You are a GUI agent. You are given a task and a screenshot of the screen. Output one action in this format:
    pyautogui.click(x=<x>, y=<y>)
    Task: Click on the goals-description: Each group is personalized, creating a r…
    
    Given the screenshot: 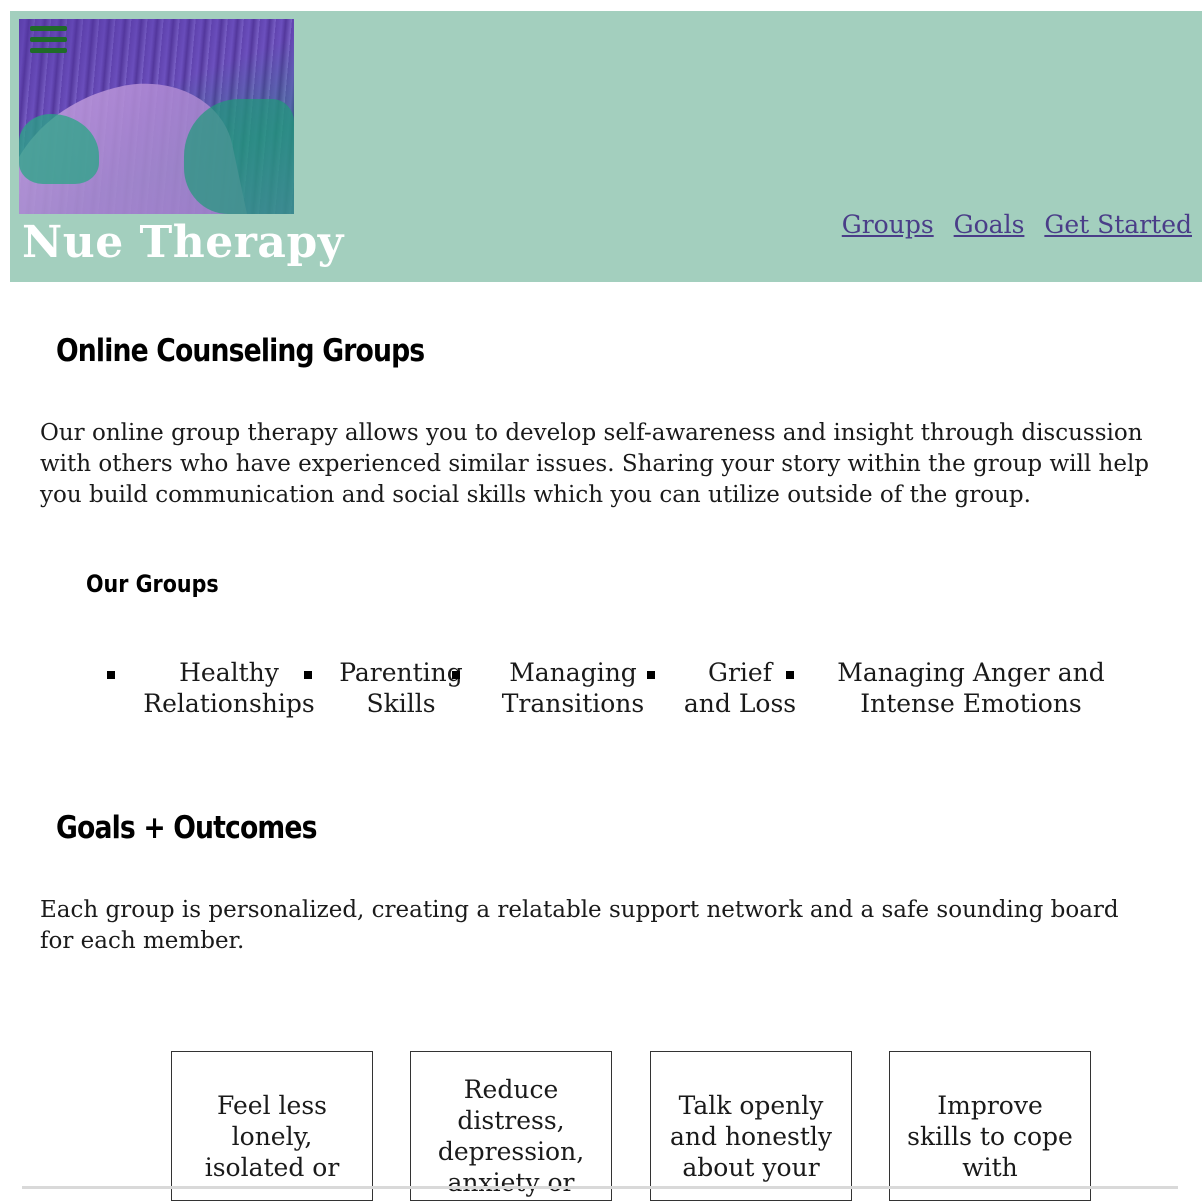 What is the action you would take?
    pyautogui.click(x=579, y=925)
    